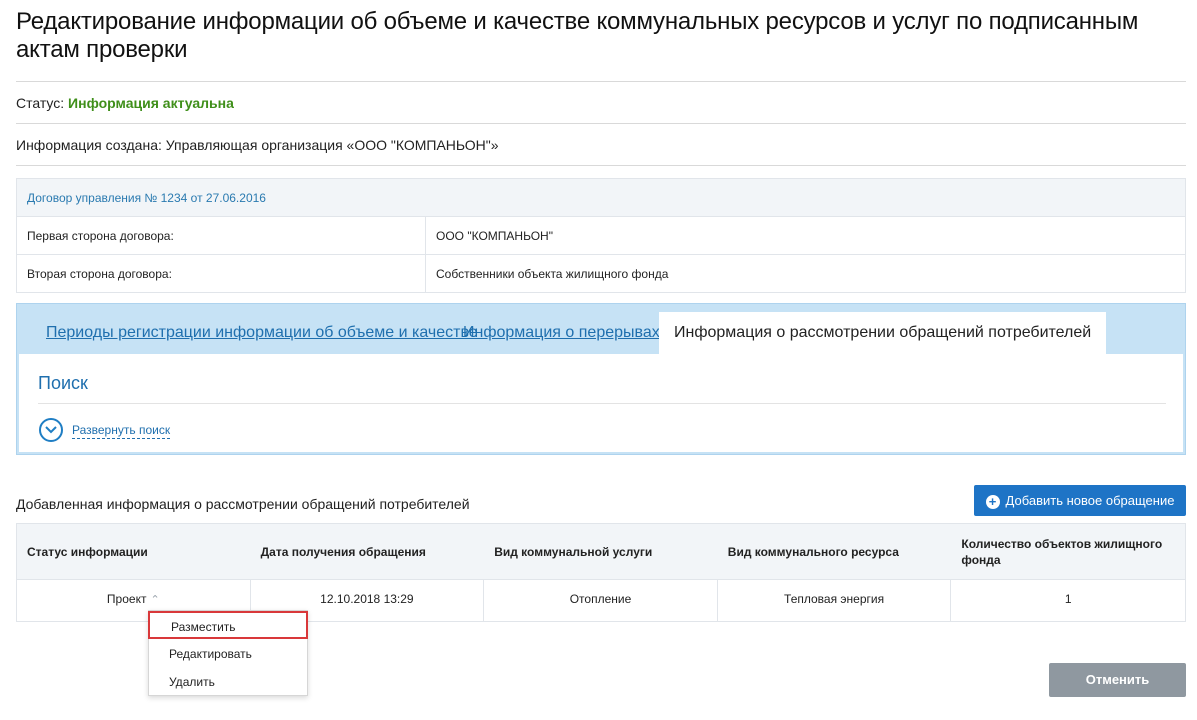  I want to click on menu-item-delete: Удалить, so click(228, 682).